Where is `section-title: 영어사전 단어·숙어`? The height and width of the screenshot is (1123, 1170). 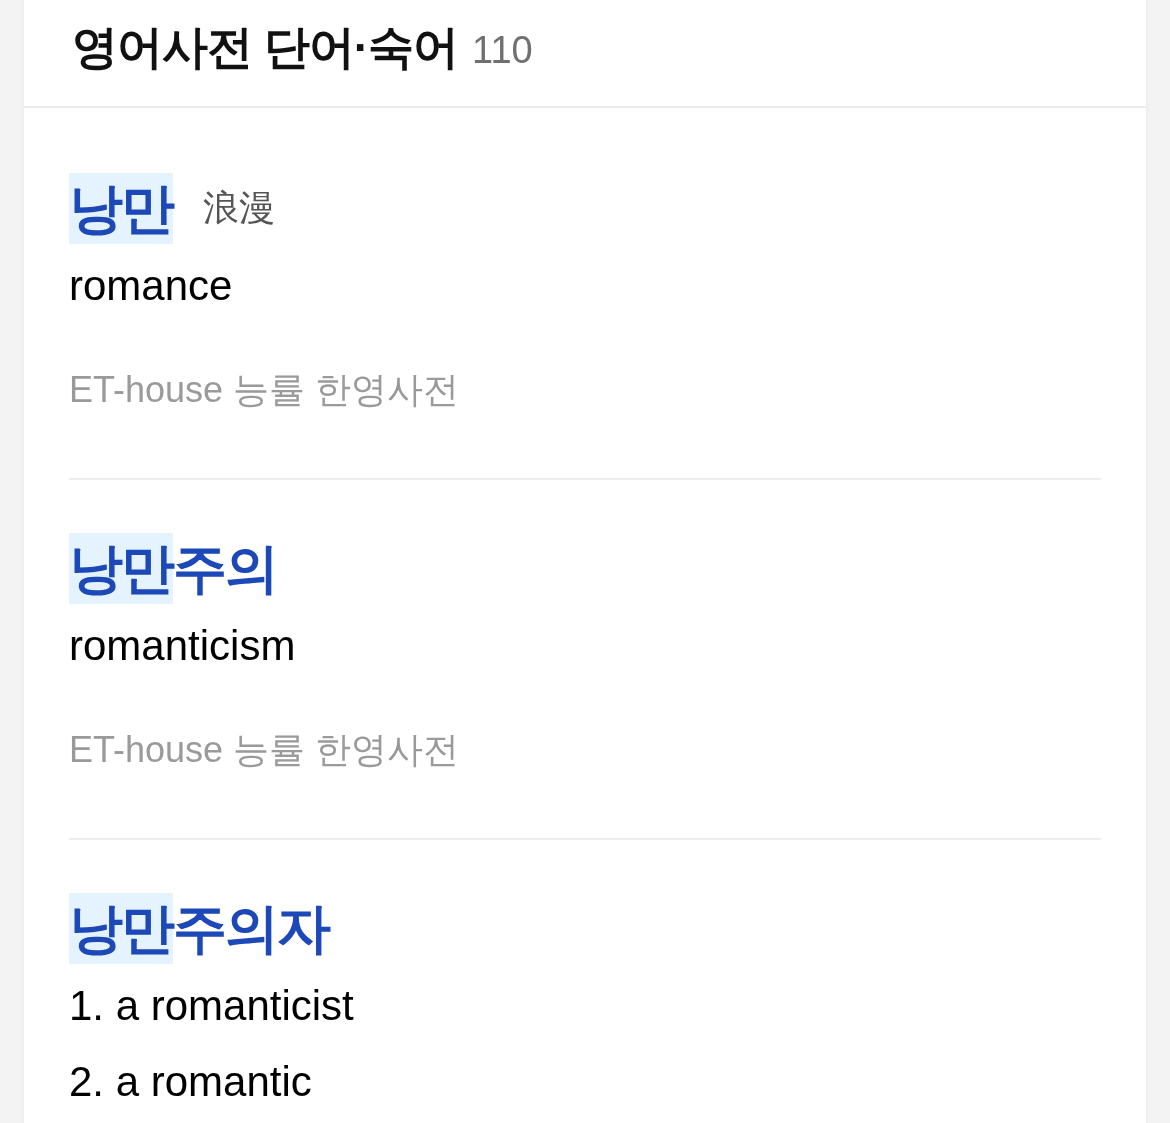
section-title: 영어사전 단어·숙어 is located at coordinates (265, 47).